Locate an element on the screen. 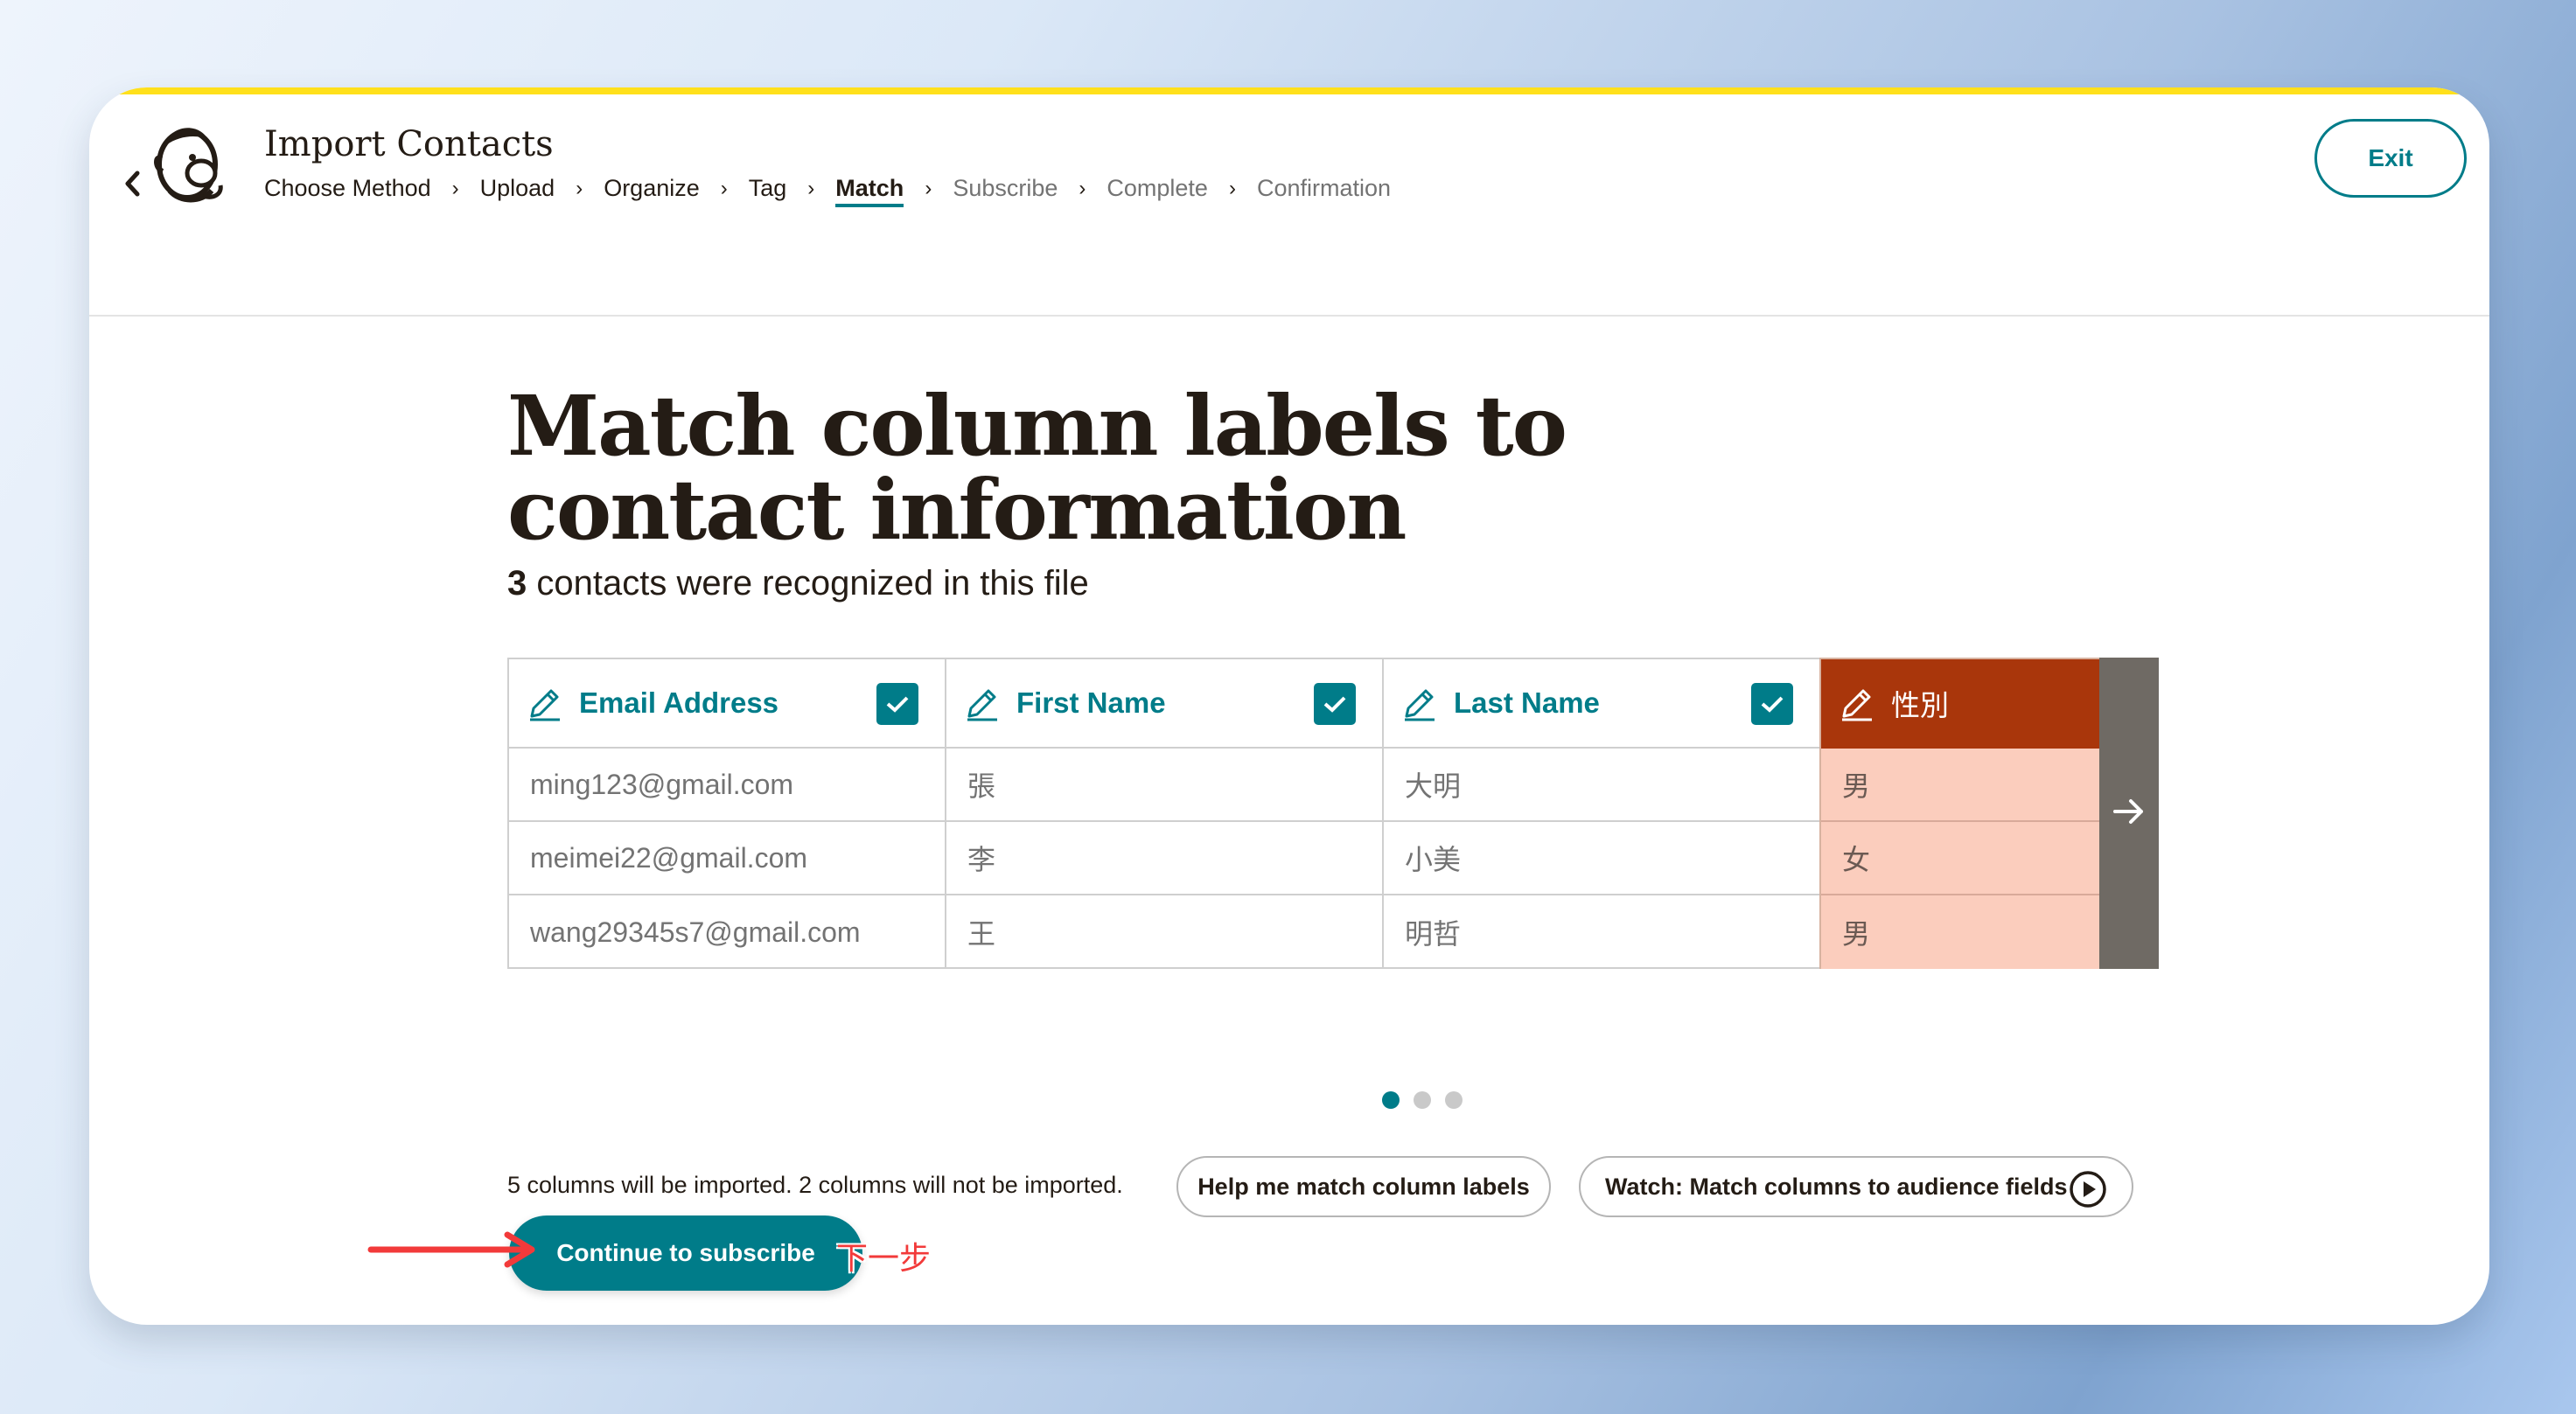 This screenshot has width=2576, height=1414. page-title: Import Contacts is located at coordinates (409, 144).